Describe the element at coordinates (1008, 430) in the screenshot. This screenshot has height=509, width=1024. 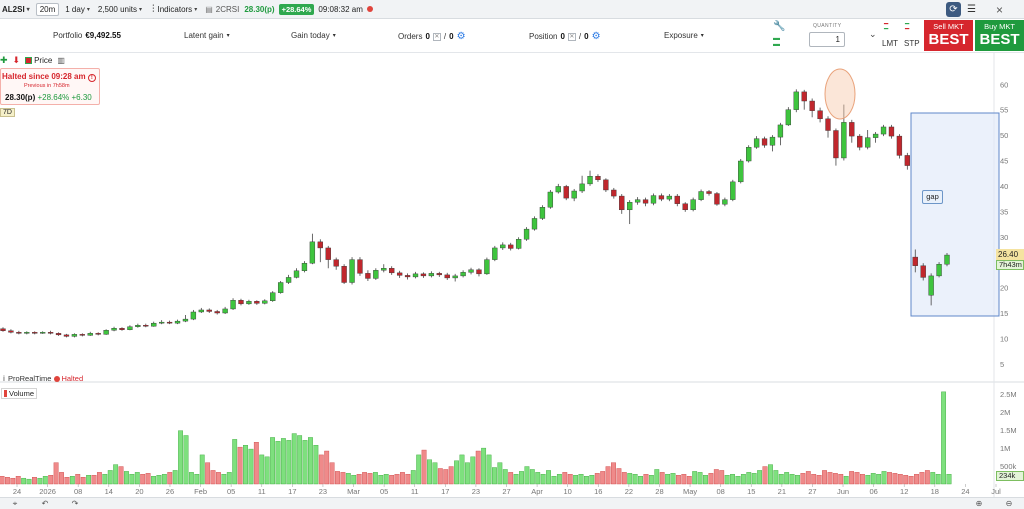
I see `volume-tick-label: 1.5M` at that location.